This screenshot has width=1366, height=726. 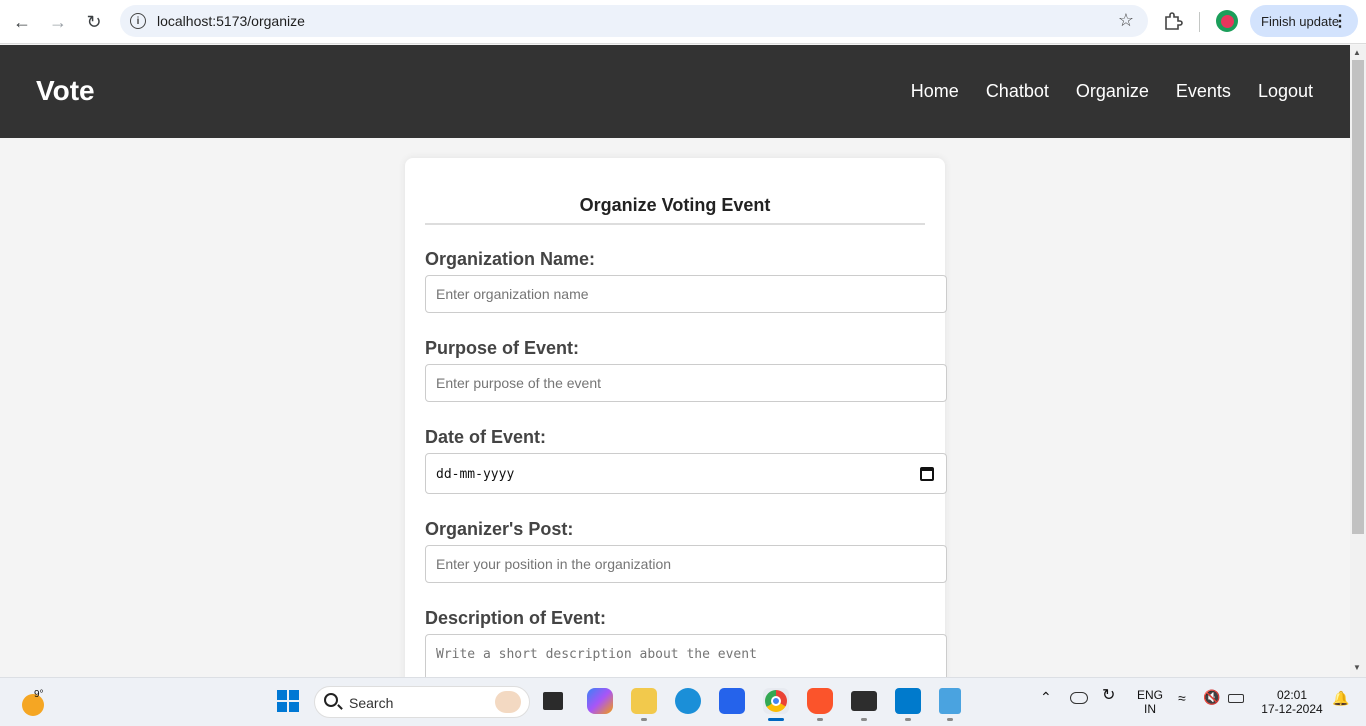 What do you see at coordinates (58, 22) in the screenshot?
I see `forward-arrow-icon: →` at bounding box center [58, 22].